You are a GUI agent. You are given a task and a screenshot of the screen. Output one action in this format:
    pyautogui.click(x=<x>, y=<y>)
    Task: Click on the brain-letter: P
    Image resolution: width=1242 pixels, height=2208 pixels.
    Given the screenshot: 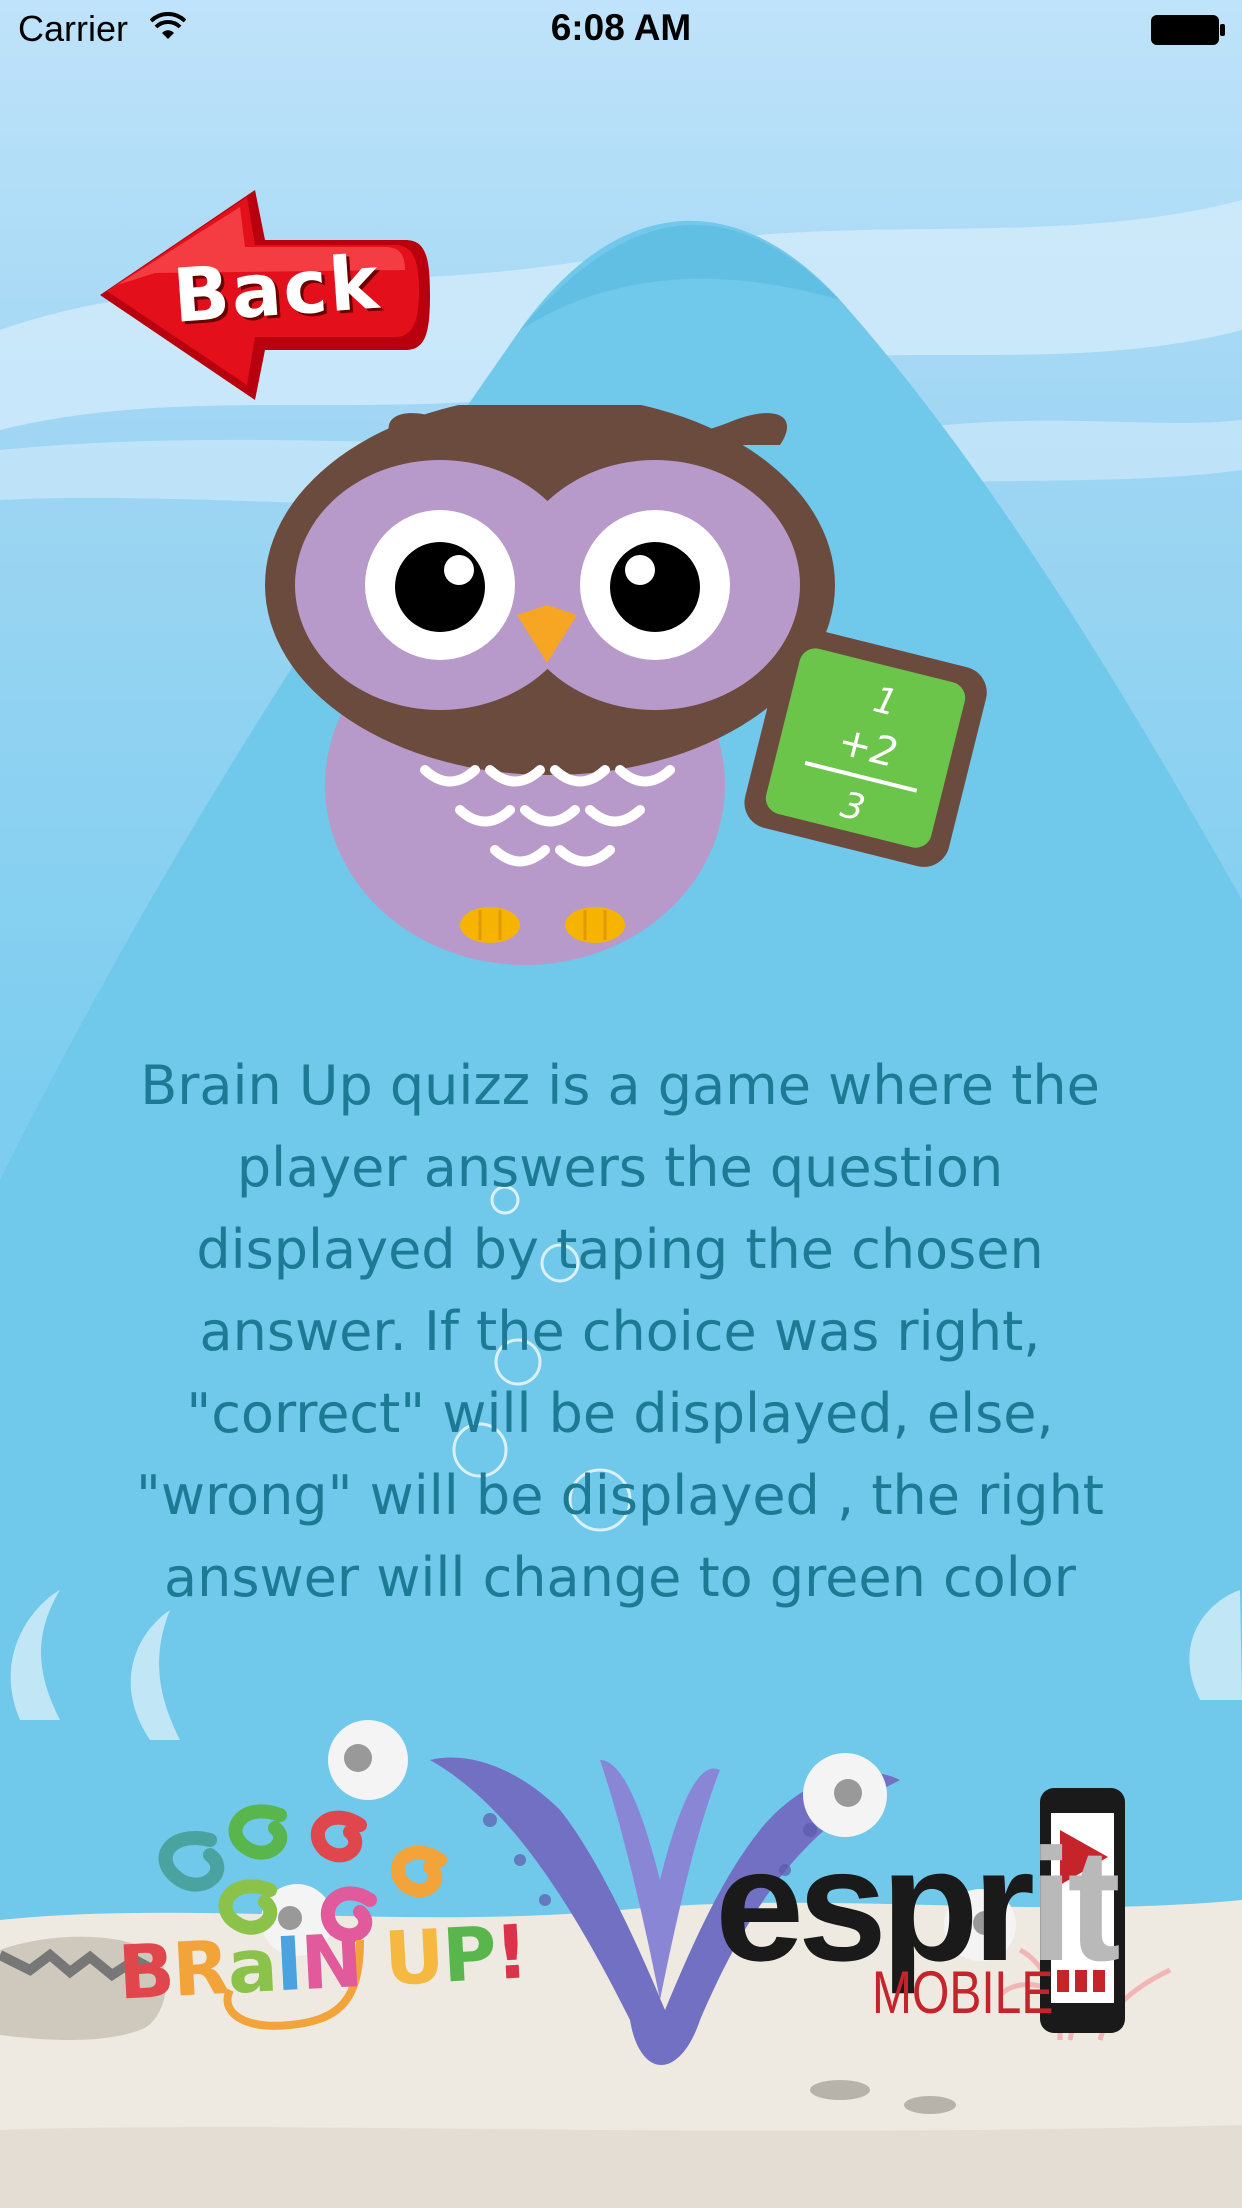 What is the action you would take?
    pyautogui.click(x=468, y=1955)
    